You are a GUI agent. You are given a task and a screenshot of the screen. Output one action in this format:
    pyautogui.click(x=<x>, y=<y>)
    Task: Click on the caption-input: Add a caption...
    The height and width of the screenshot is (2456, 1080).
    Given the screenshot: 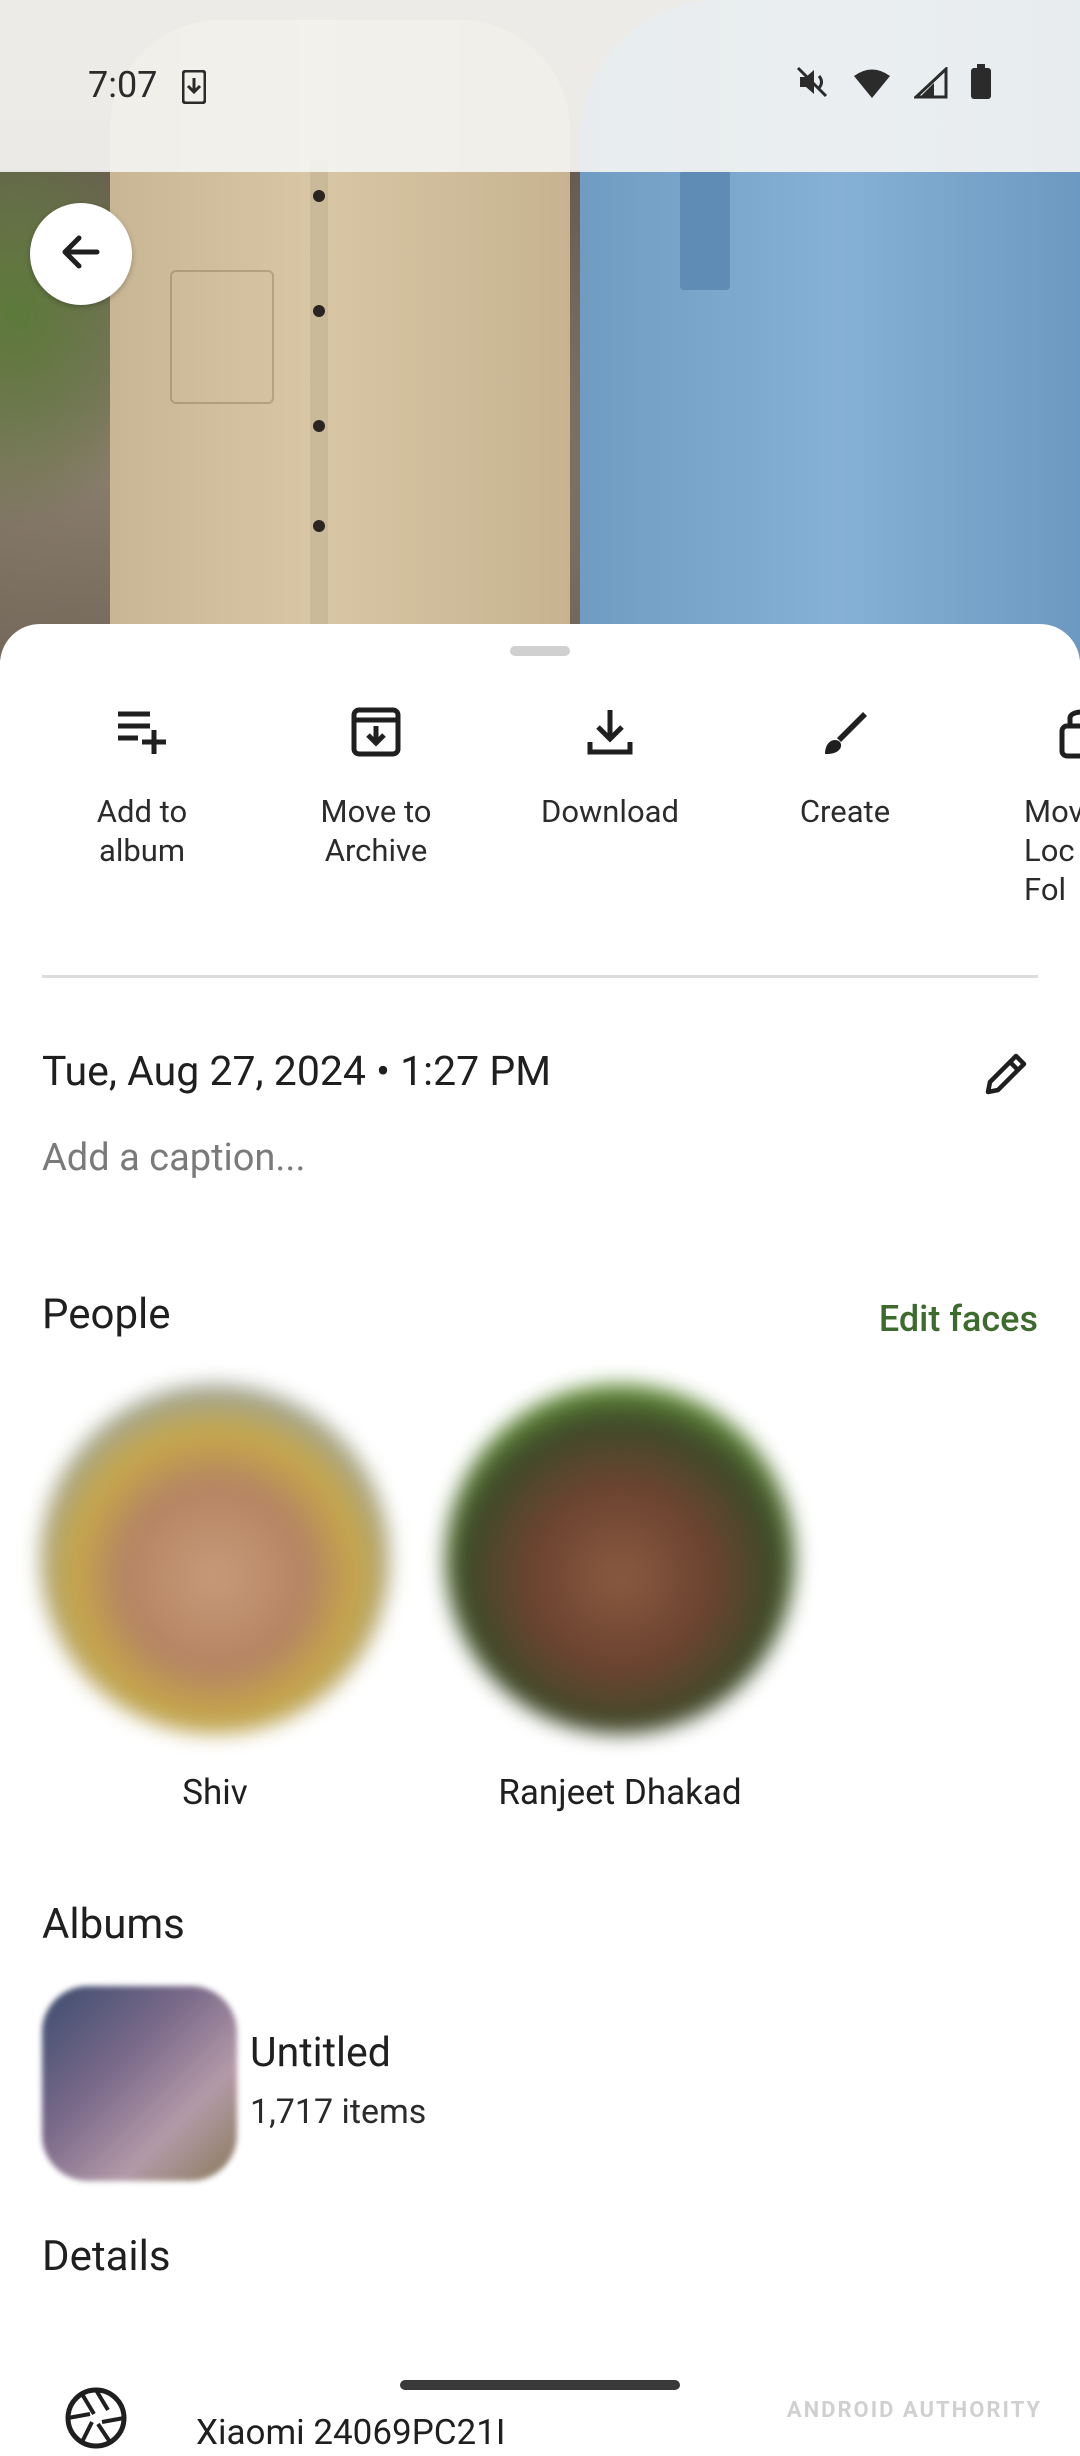 What is the action you would take?
    pyautogui.click(x=173, y=1158)
    